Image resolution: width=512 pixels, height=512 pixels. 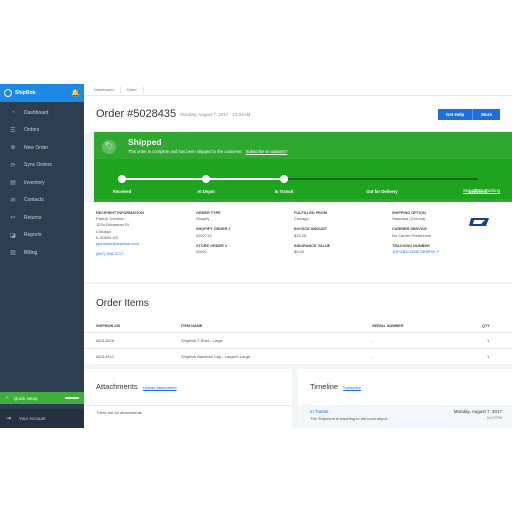 I want to click on timeline-heading: Timeline Subscribe, so click(x=335, y=386).